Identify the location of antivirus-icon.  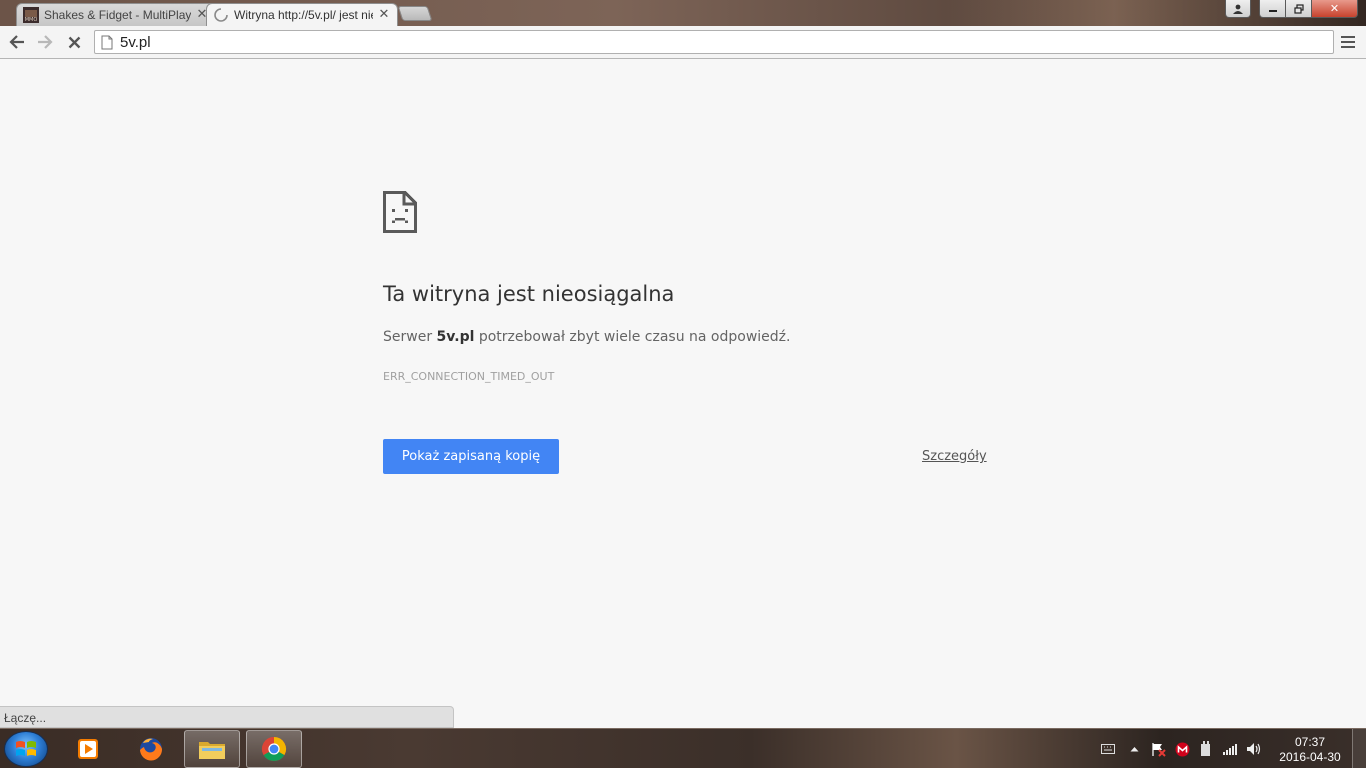
(1182, 749).